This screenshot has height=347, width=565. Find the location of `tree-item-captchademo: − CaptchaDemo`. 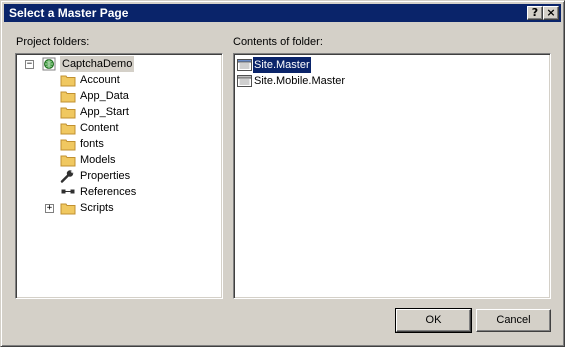

tree-item-captchademo: − CaptchaDemo is located at coordinates (117, 64).